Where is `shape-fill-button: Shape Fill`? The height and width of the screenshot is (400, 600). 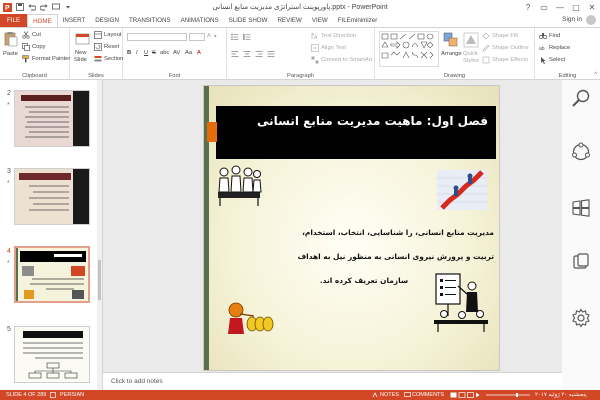 shape-fill-button: Shape Fill is located at coordinates (500, 36).